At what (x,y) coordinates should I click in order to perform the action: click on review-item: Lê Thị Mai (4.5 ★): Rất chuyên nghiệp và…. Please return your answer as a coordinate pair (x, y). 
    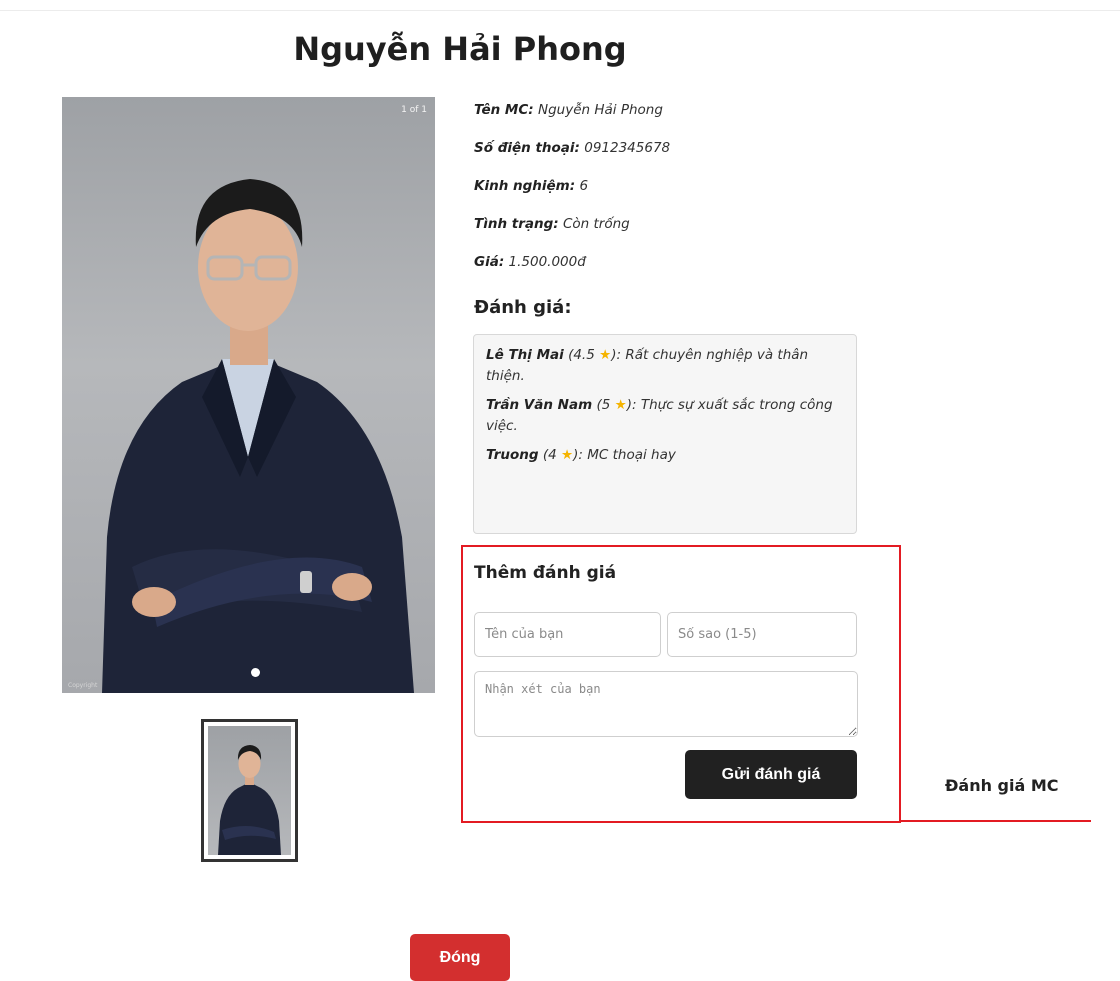
    Looking at the image, I should click on (665, 366).